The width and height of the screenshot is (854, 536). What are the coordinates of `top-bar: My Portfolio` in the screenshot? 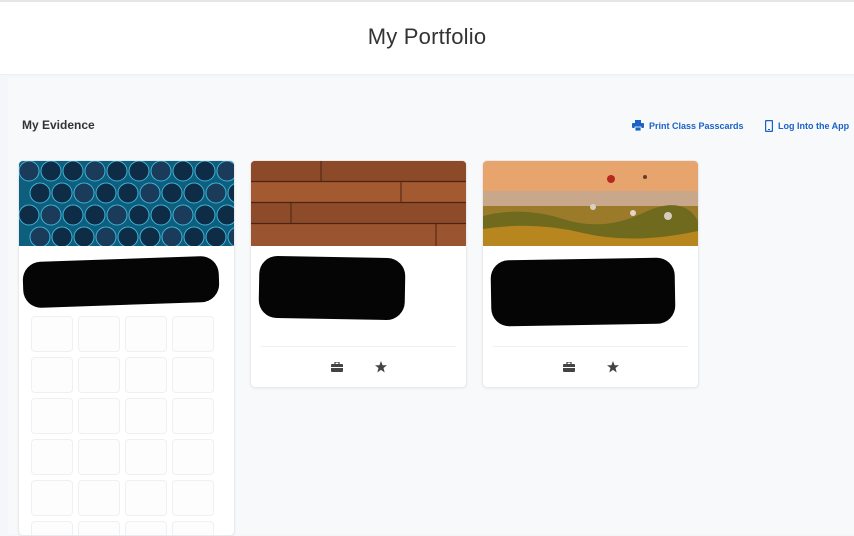 It's located at (427, 37).